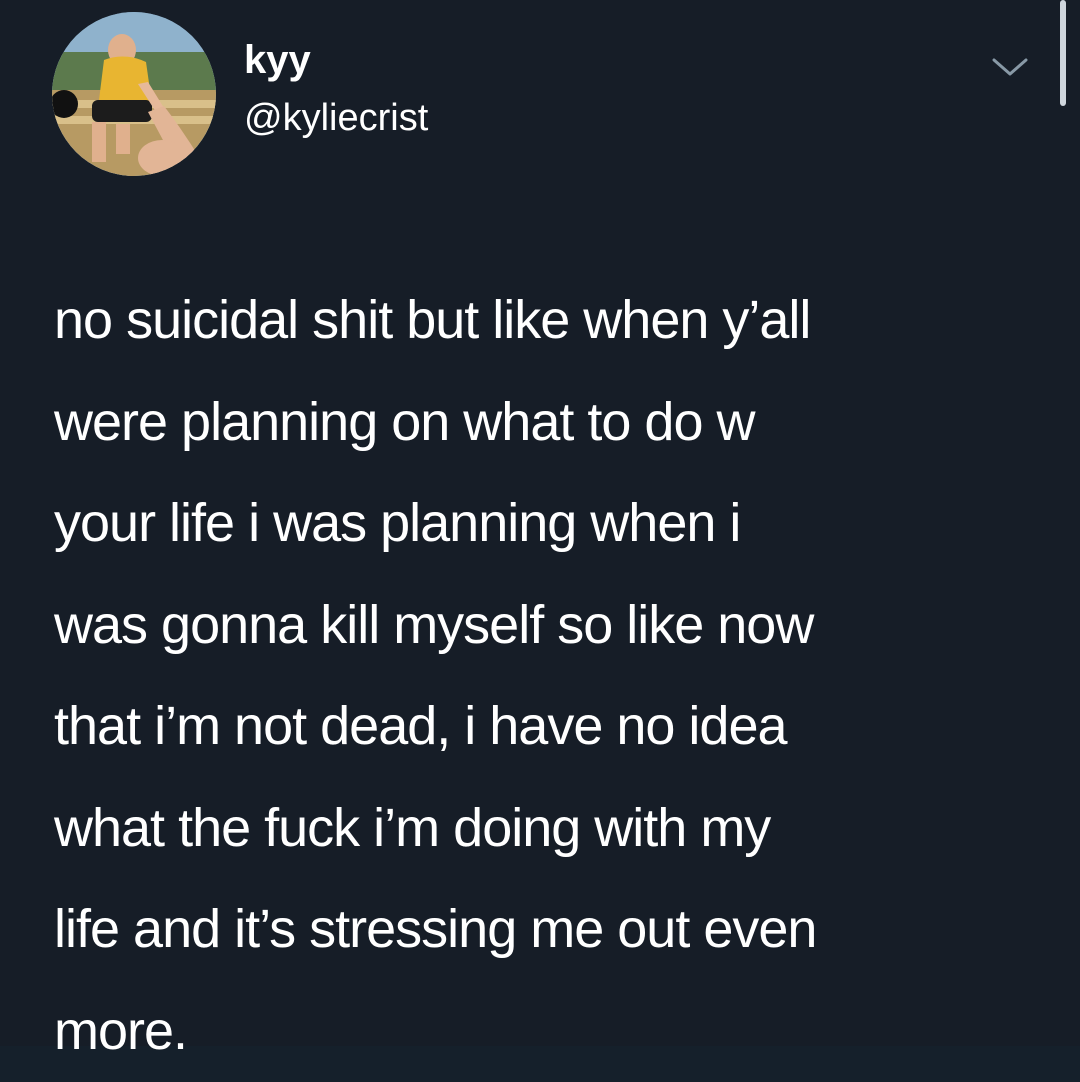  I want to click on tweet-text-line: no suicidal shit but like when y’all, so click(549, 321).